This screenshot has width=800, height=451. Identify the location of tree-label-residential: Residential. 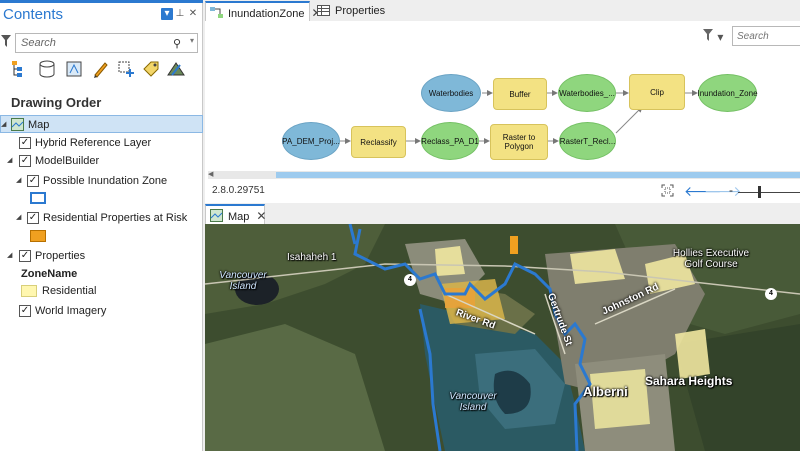
(69, 291).